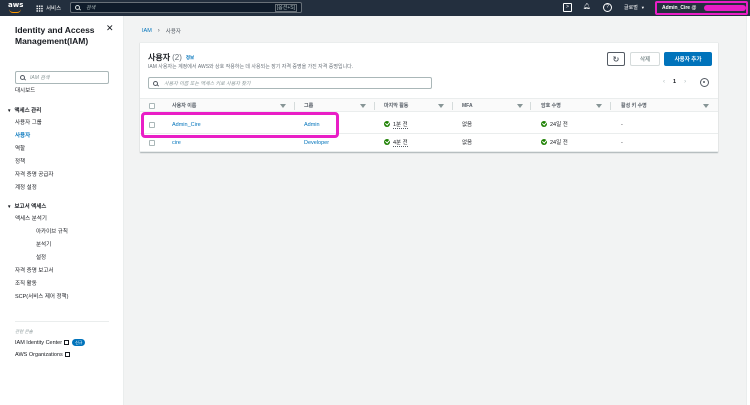 The image size is (750, 405). What do you see at coordinates (567, 7) in the screenshot?
I see `cloudshell-icon: >` at bounding box center [567, 7].